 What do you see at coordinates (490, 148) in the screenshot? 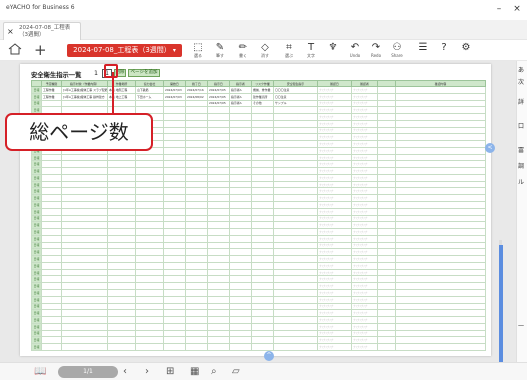
I see `right-handle-icon: <` at bounding box center [490, 148].